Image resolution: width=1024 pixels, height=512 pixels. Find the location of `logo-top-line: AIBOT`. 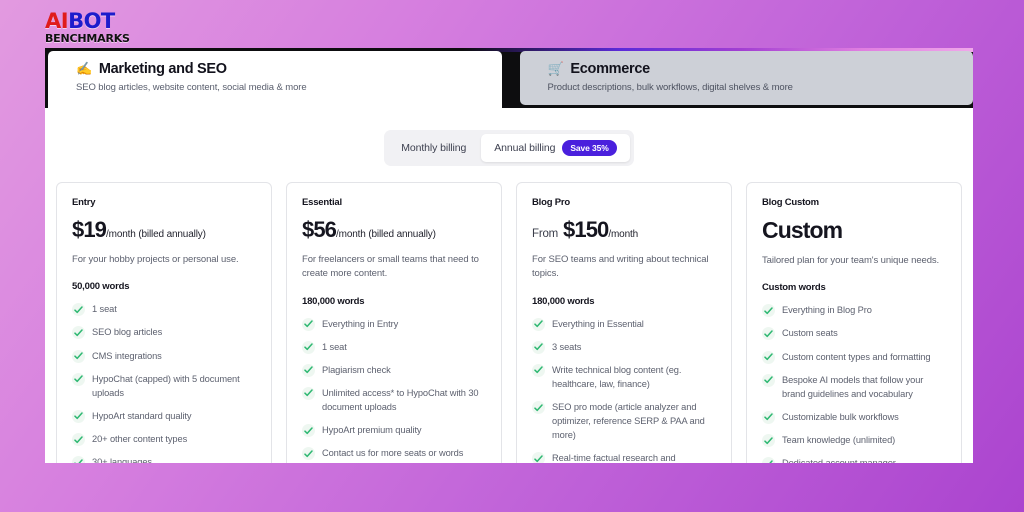

logo-top-line: AIBOT is located at coordinates (87, 21).